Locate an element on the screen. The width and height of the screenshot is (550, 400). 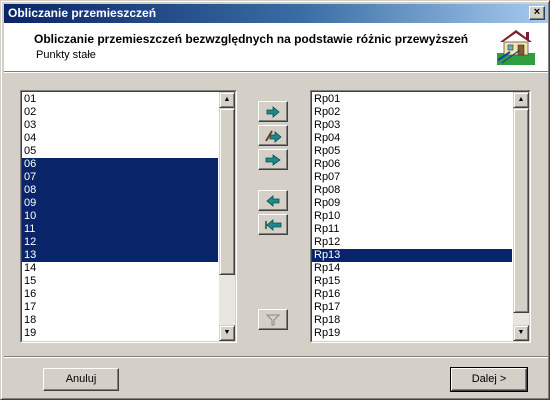
list-item: 07 is located at coordinates (120, 177).